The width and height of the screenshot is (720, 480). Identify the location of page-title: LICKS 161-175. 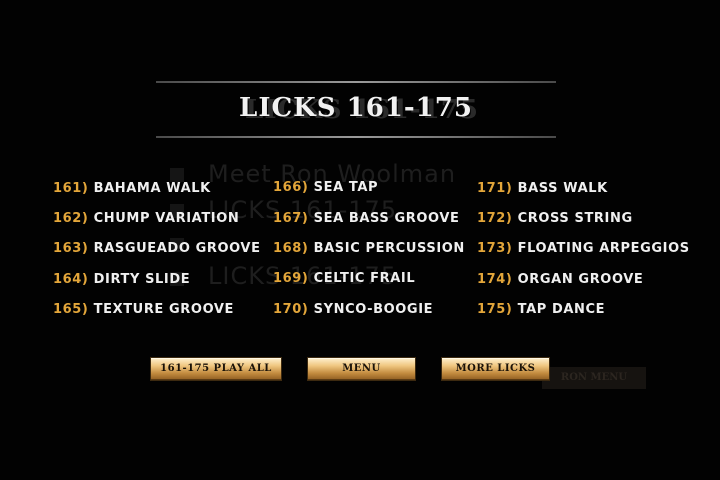
(356, 108).